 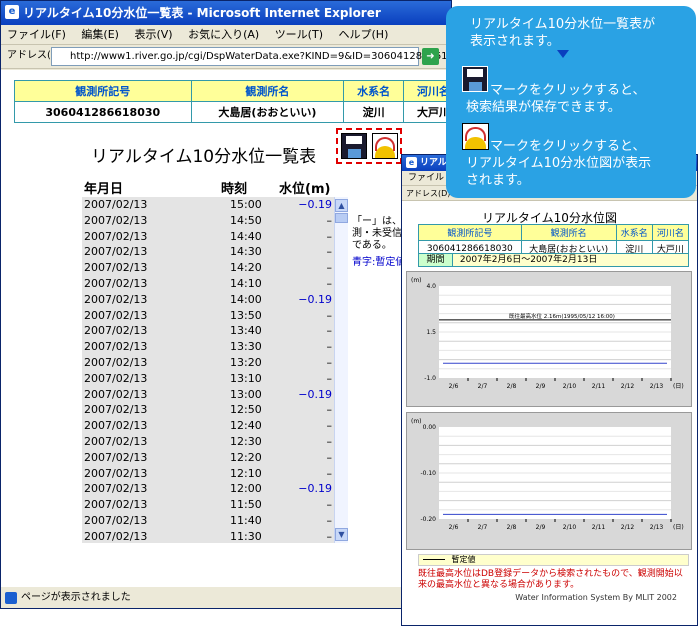 I want to click on status-bar: ページが表示されました, so click(x=226, y=597).